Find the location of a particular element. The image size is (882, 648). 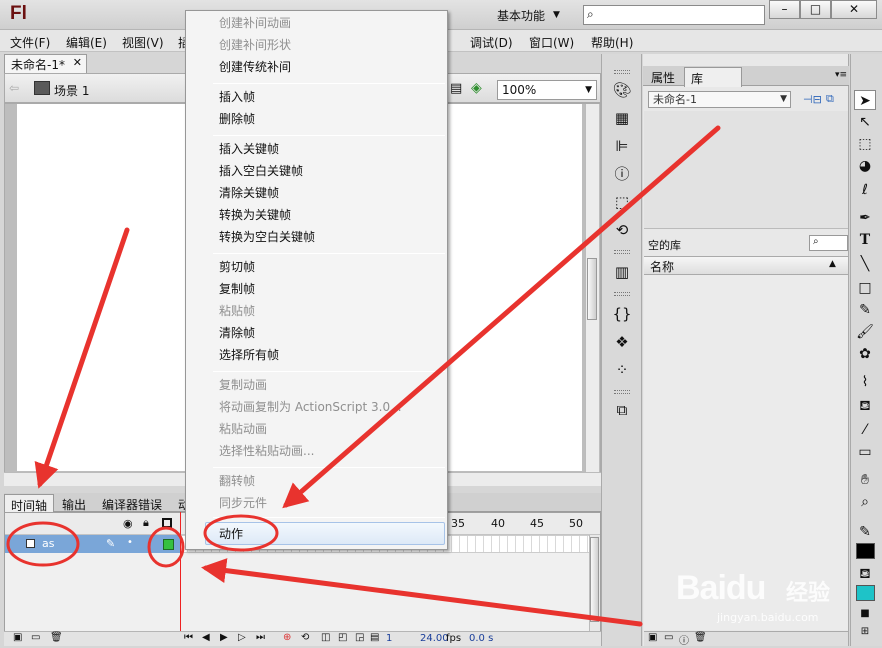

pencil-tool-icon: ✎ is located at coordinates (865, 310).